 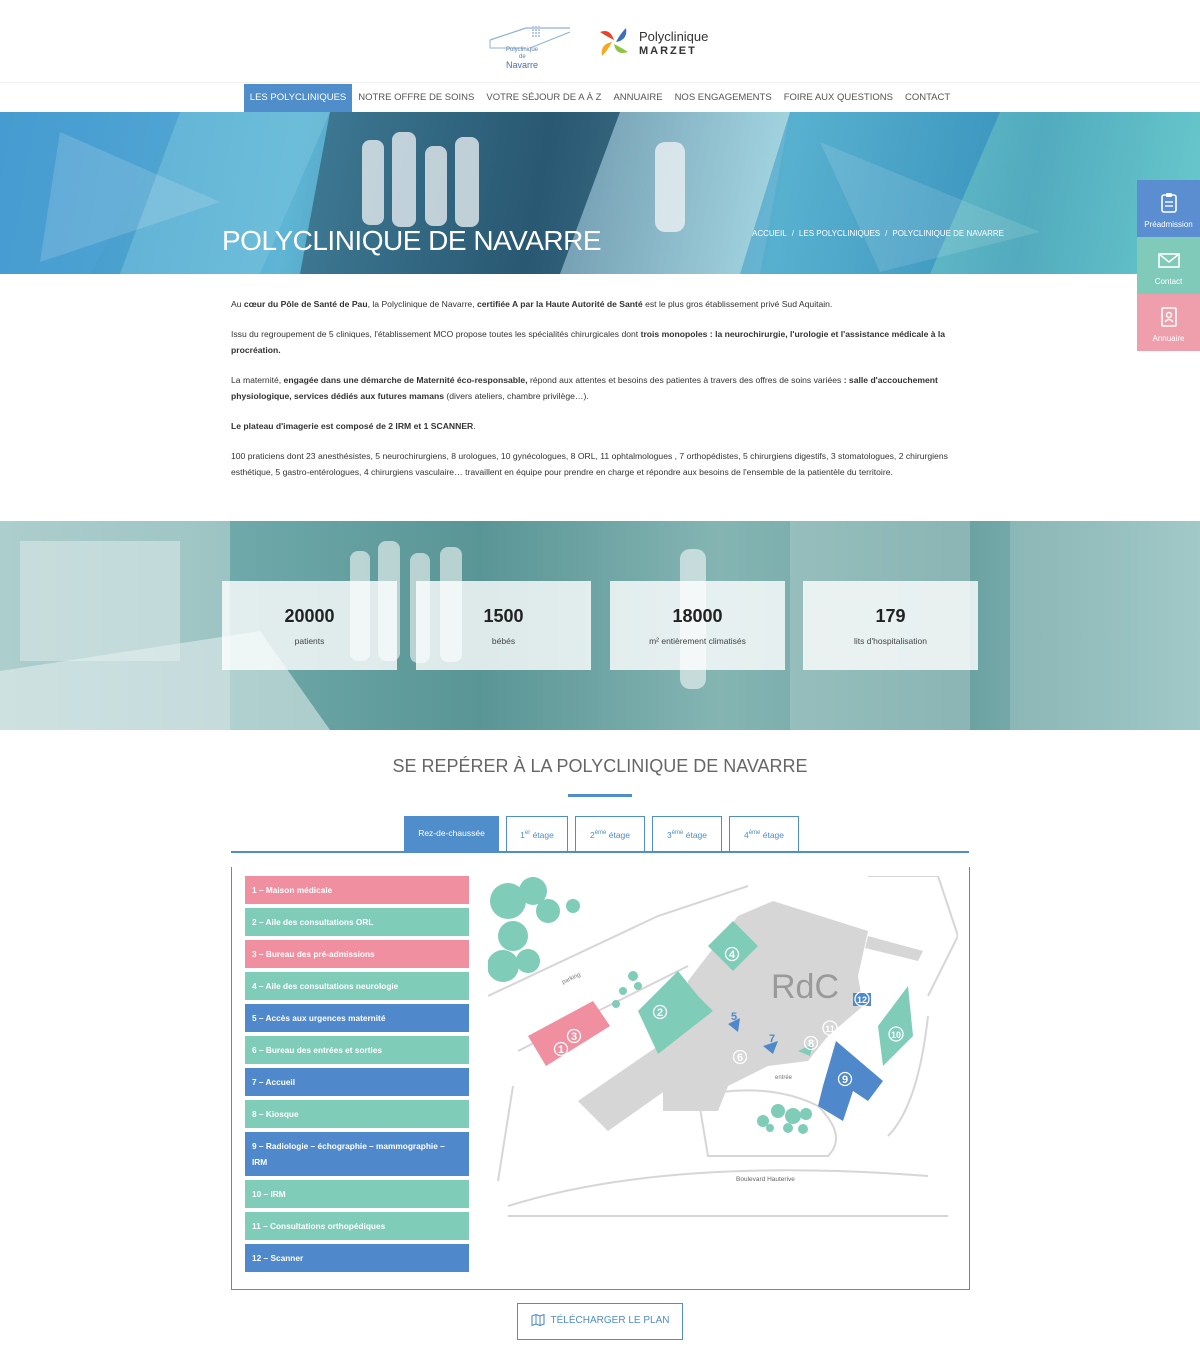 I want to click on map-marker-number: 3, so click(x=574, y=1037).